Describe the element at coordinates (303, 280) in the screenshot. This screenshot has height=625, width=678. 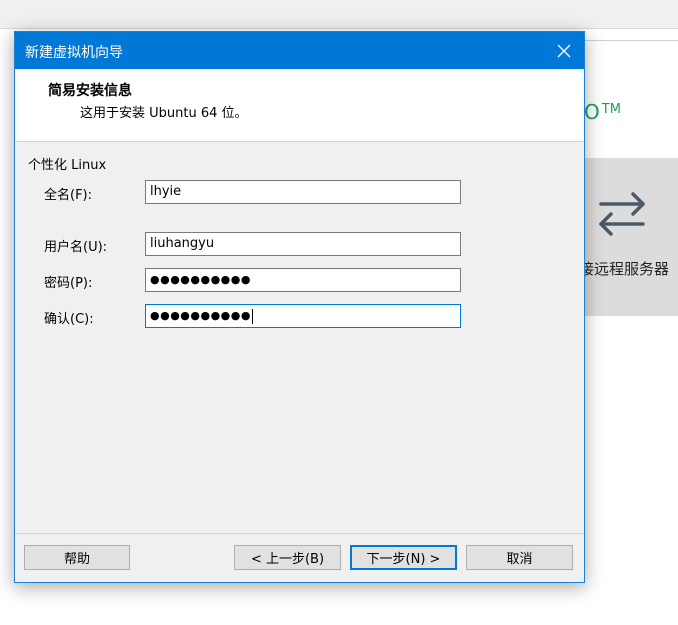
I see `password-field: ●●●●●●●●●●` at that location.